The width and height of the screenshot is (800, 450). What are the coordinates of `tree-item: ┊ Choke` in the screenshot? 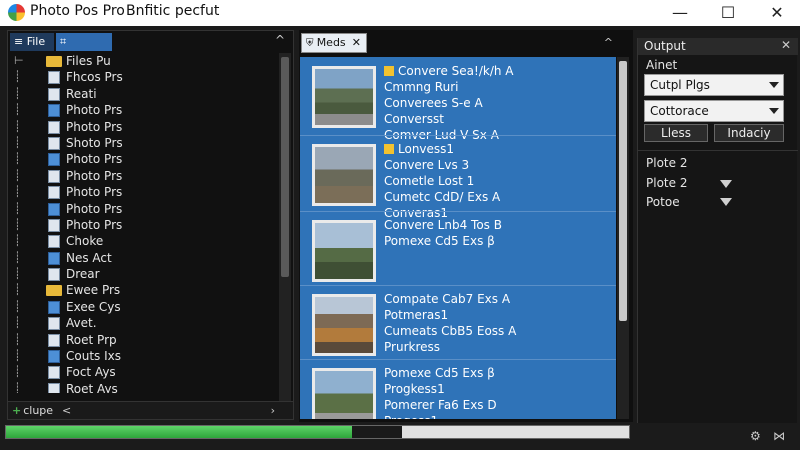 It's located at (145, 241).